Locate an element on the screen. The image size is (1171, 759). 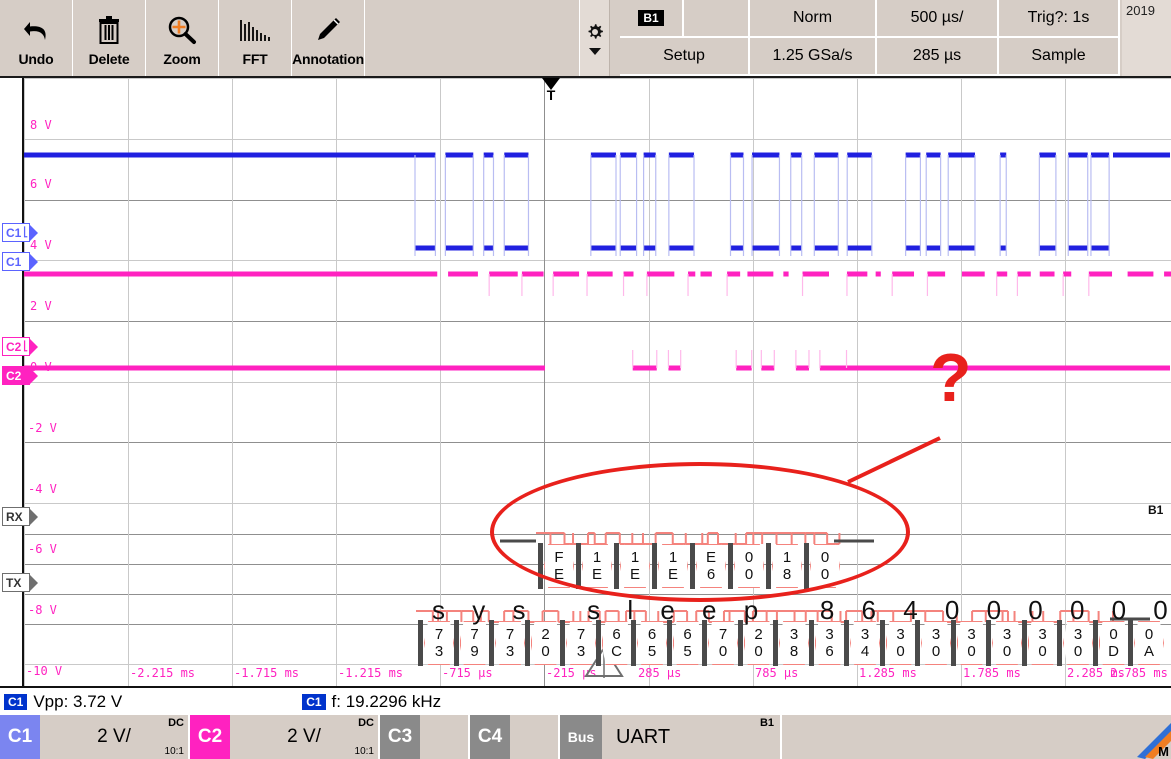
delay-cell: 285 µs is located at coordinates (938, 57).